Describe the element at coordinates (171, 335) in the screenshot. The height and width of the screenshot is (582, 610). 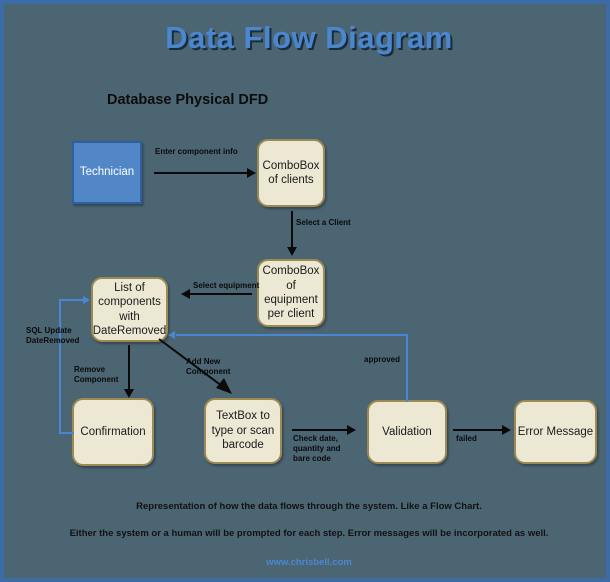
I see `edge-approved-arrowhead` at that location.